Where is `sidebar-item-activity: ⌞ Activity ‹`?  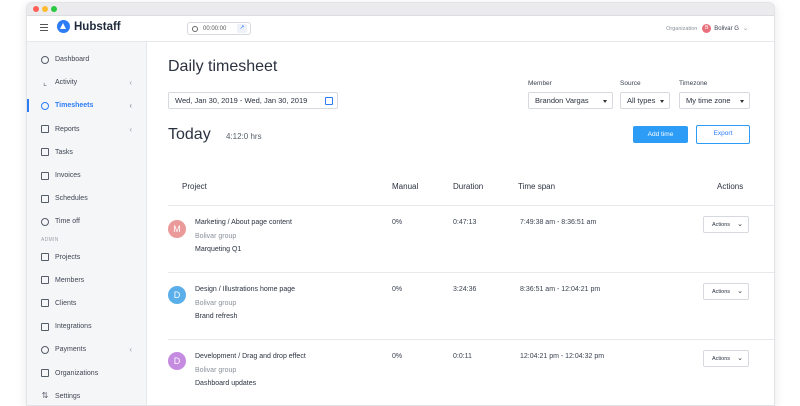
sidebar-item-activity: ⌞ Activity ‹ is located at coordinates (86, 82).